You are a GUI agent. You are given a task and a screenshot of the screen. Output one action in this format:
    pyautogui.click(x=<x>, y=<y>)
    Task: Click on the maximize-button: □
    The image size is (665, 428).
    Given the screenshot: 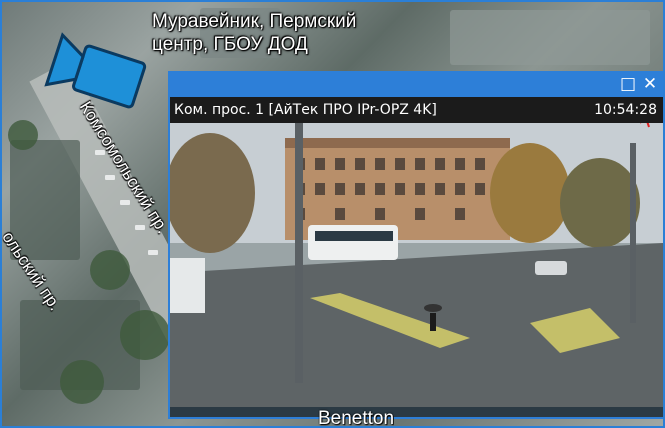 What is the action you would take?
    pyautogui.click(x=628, y=84)
    